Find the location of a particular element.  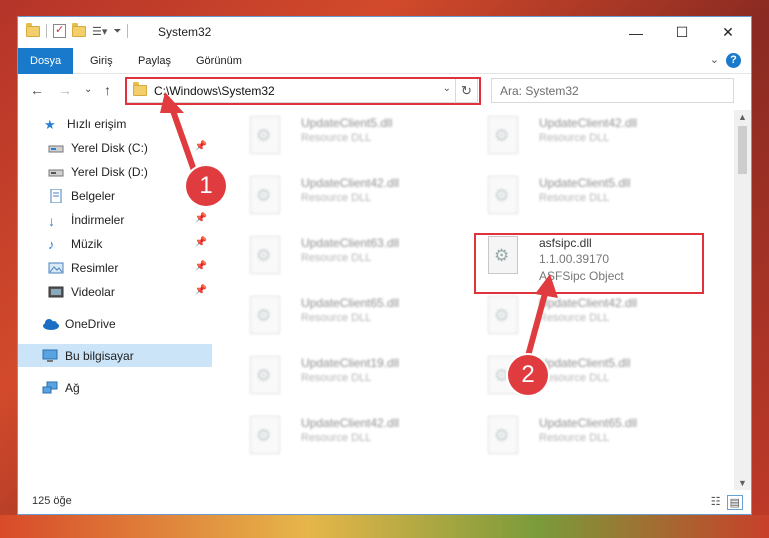

file-item: UpdateClient63.dll Resource DLL is located at coordinates (355, 258).